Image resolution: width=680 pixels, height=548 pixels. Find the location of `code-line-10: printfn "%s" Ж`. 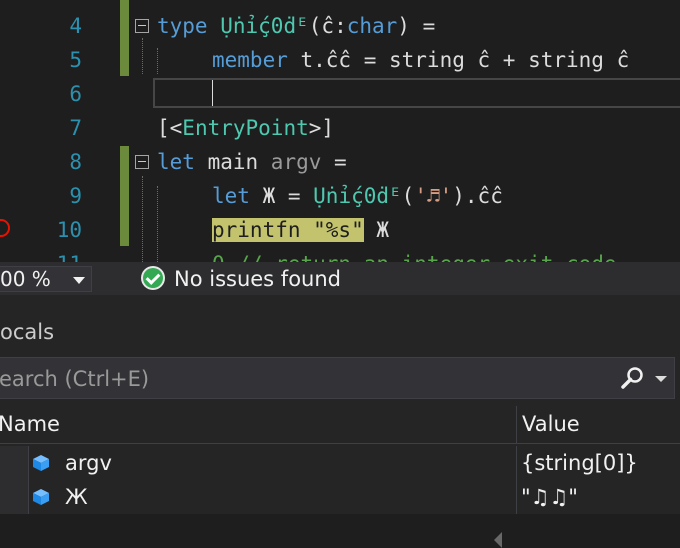

code-line-10: printfn "%s" Ж is located at coordinates (301, 230).